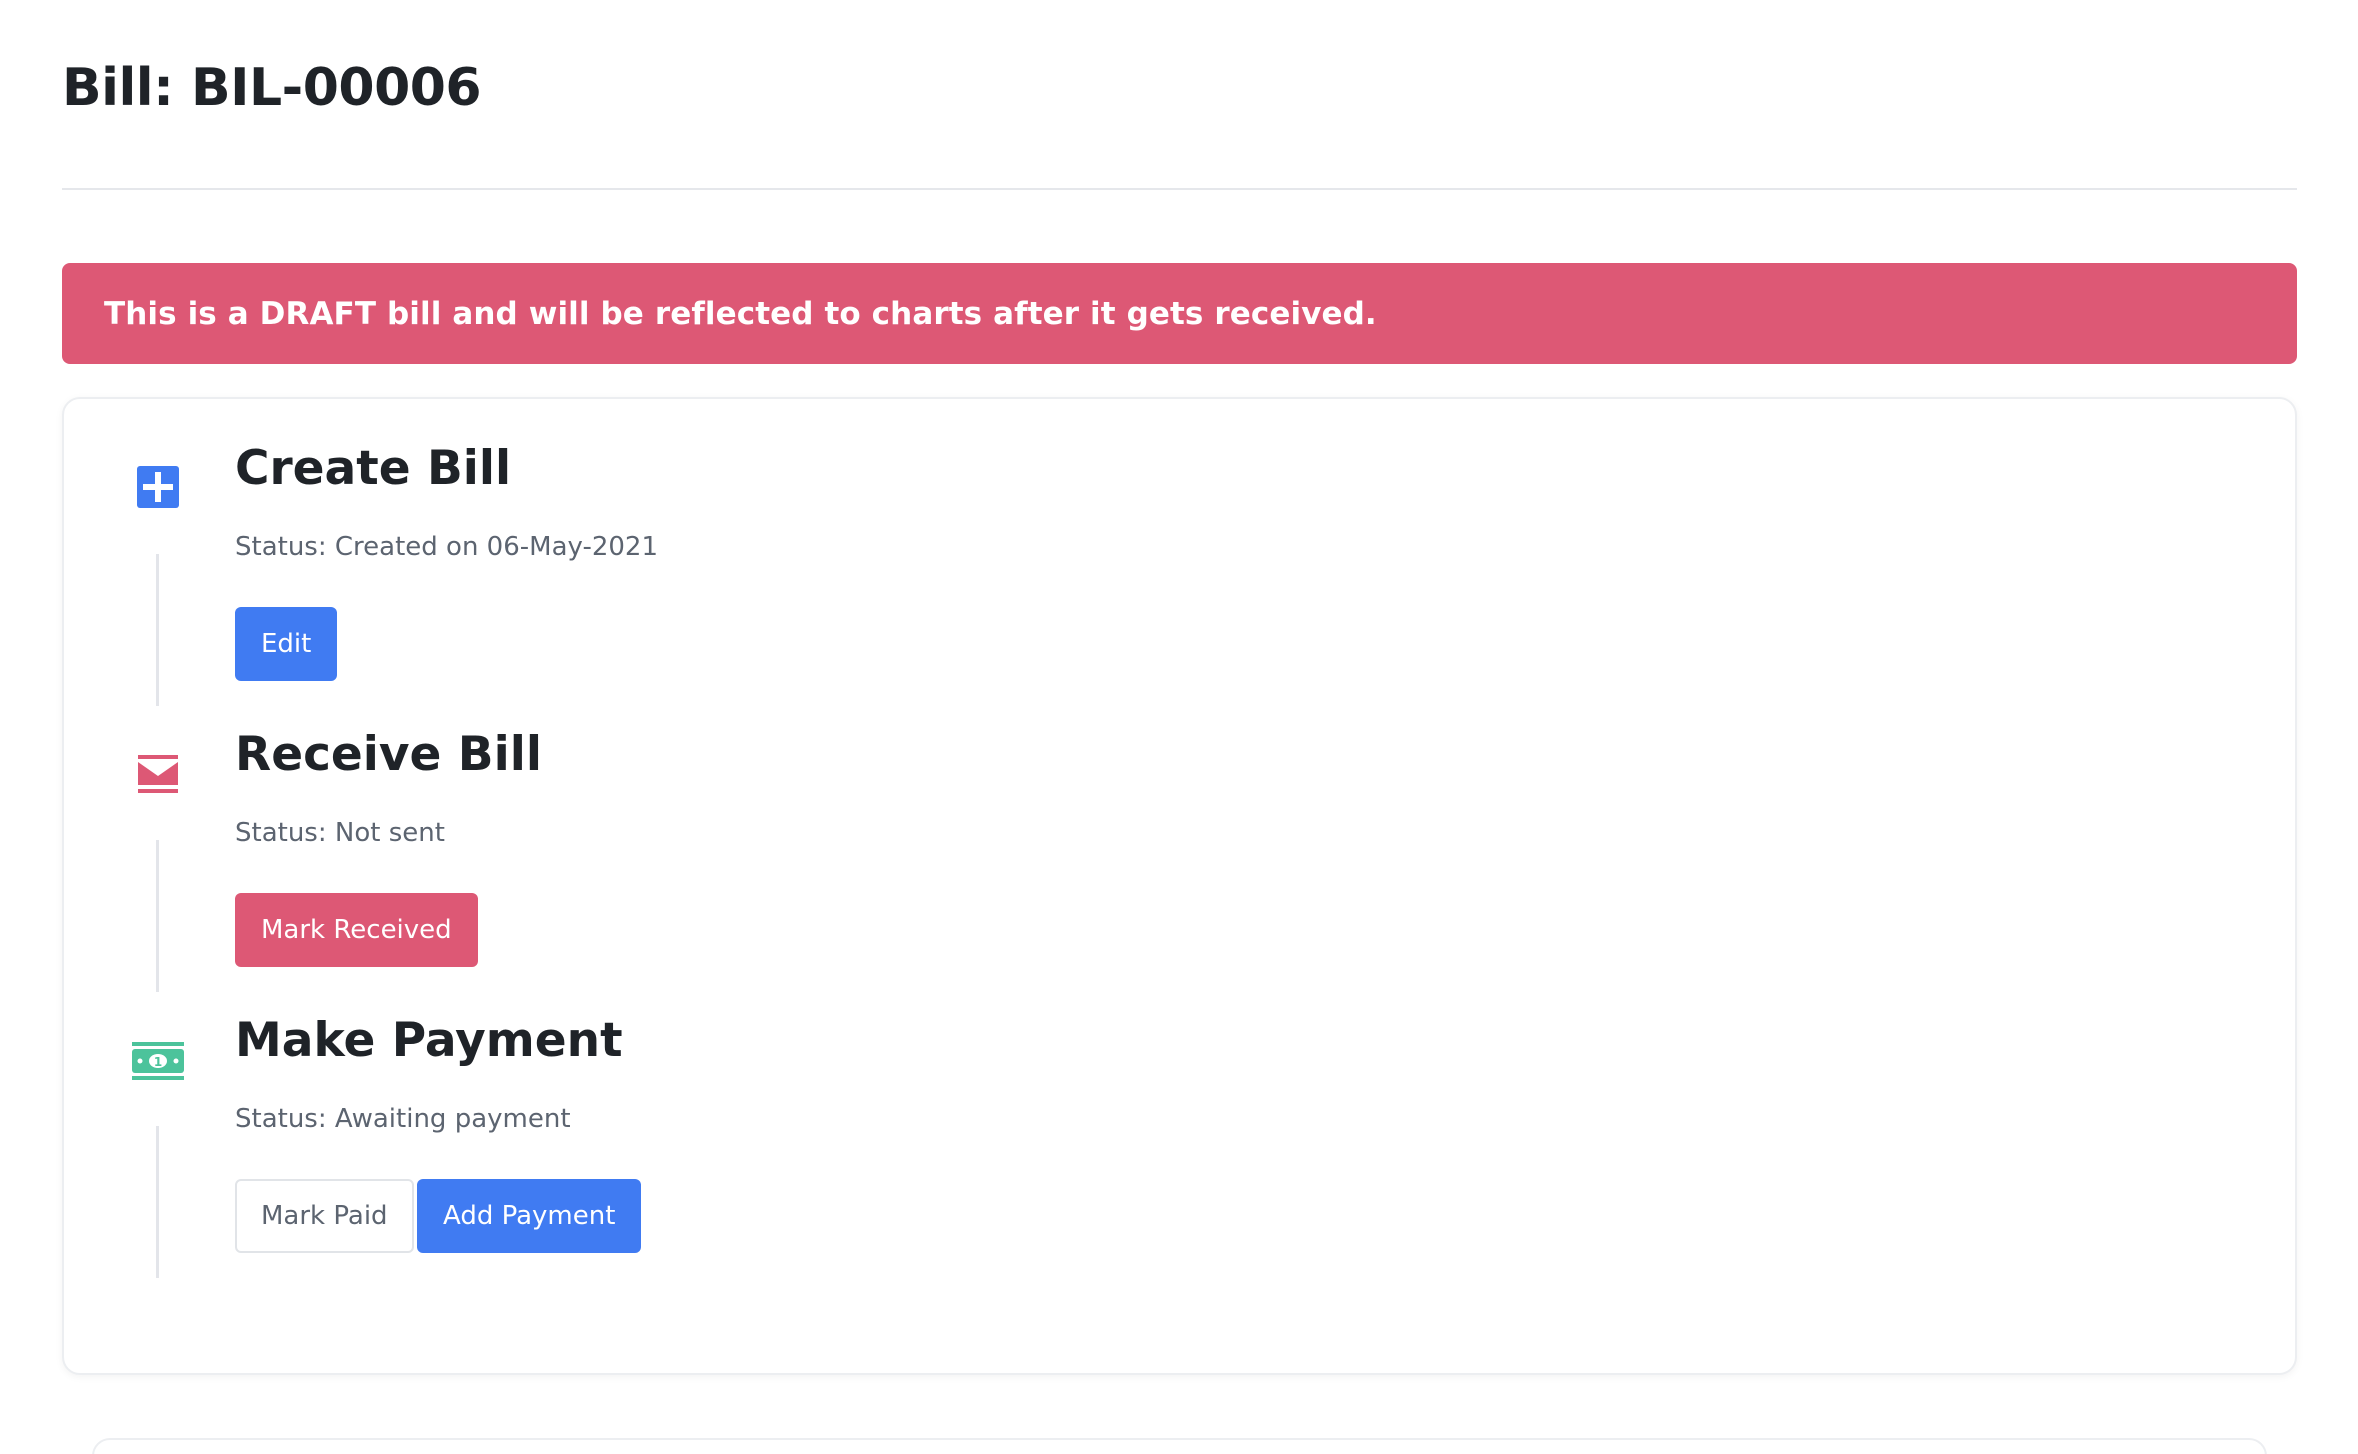  I want to click on step-title: Make Payment, so click(429, 1040).